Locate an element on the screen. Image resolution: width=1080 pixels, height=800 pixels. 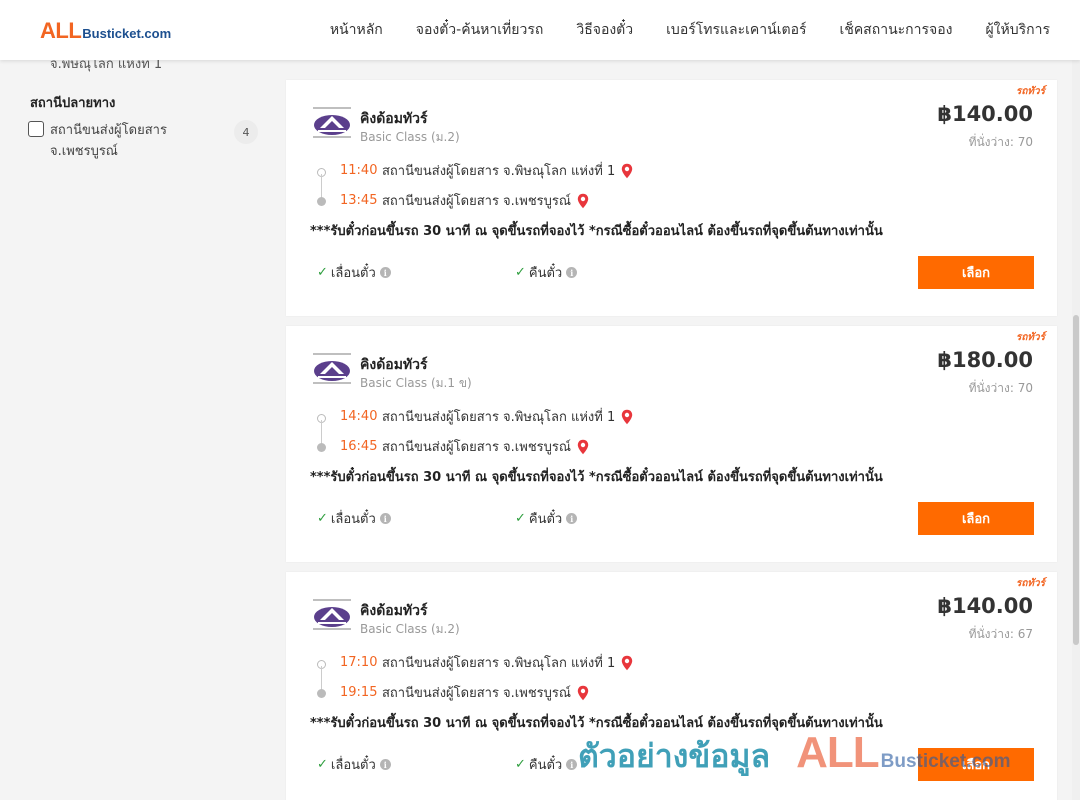
logo-all-text: ALL is located at coordinates (61, 30).